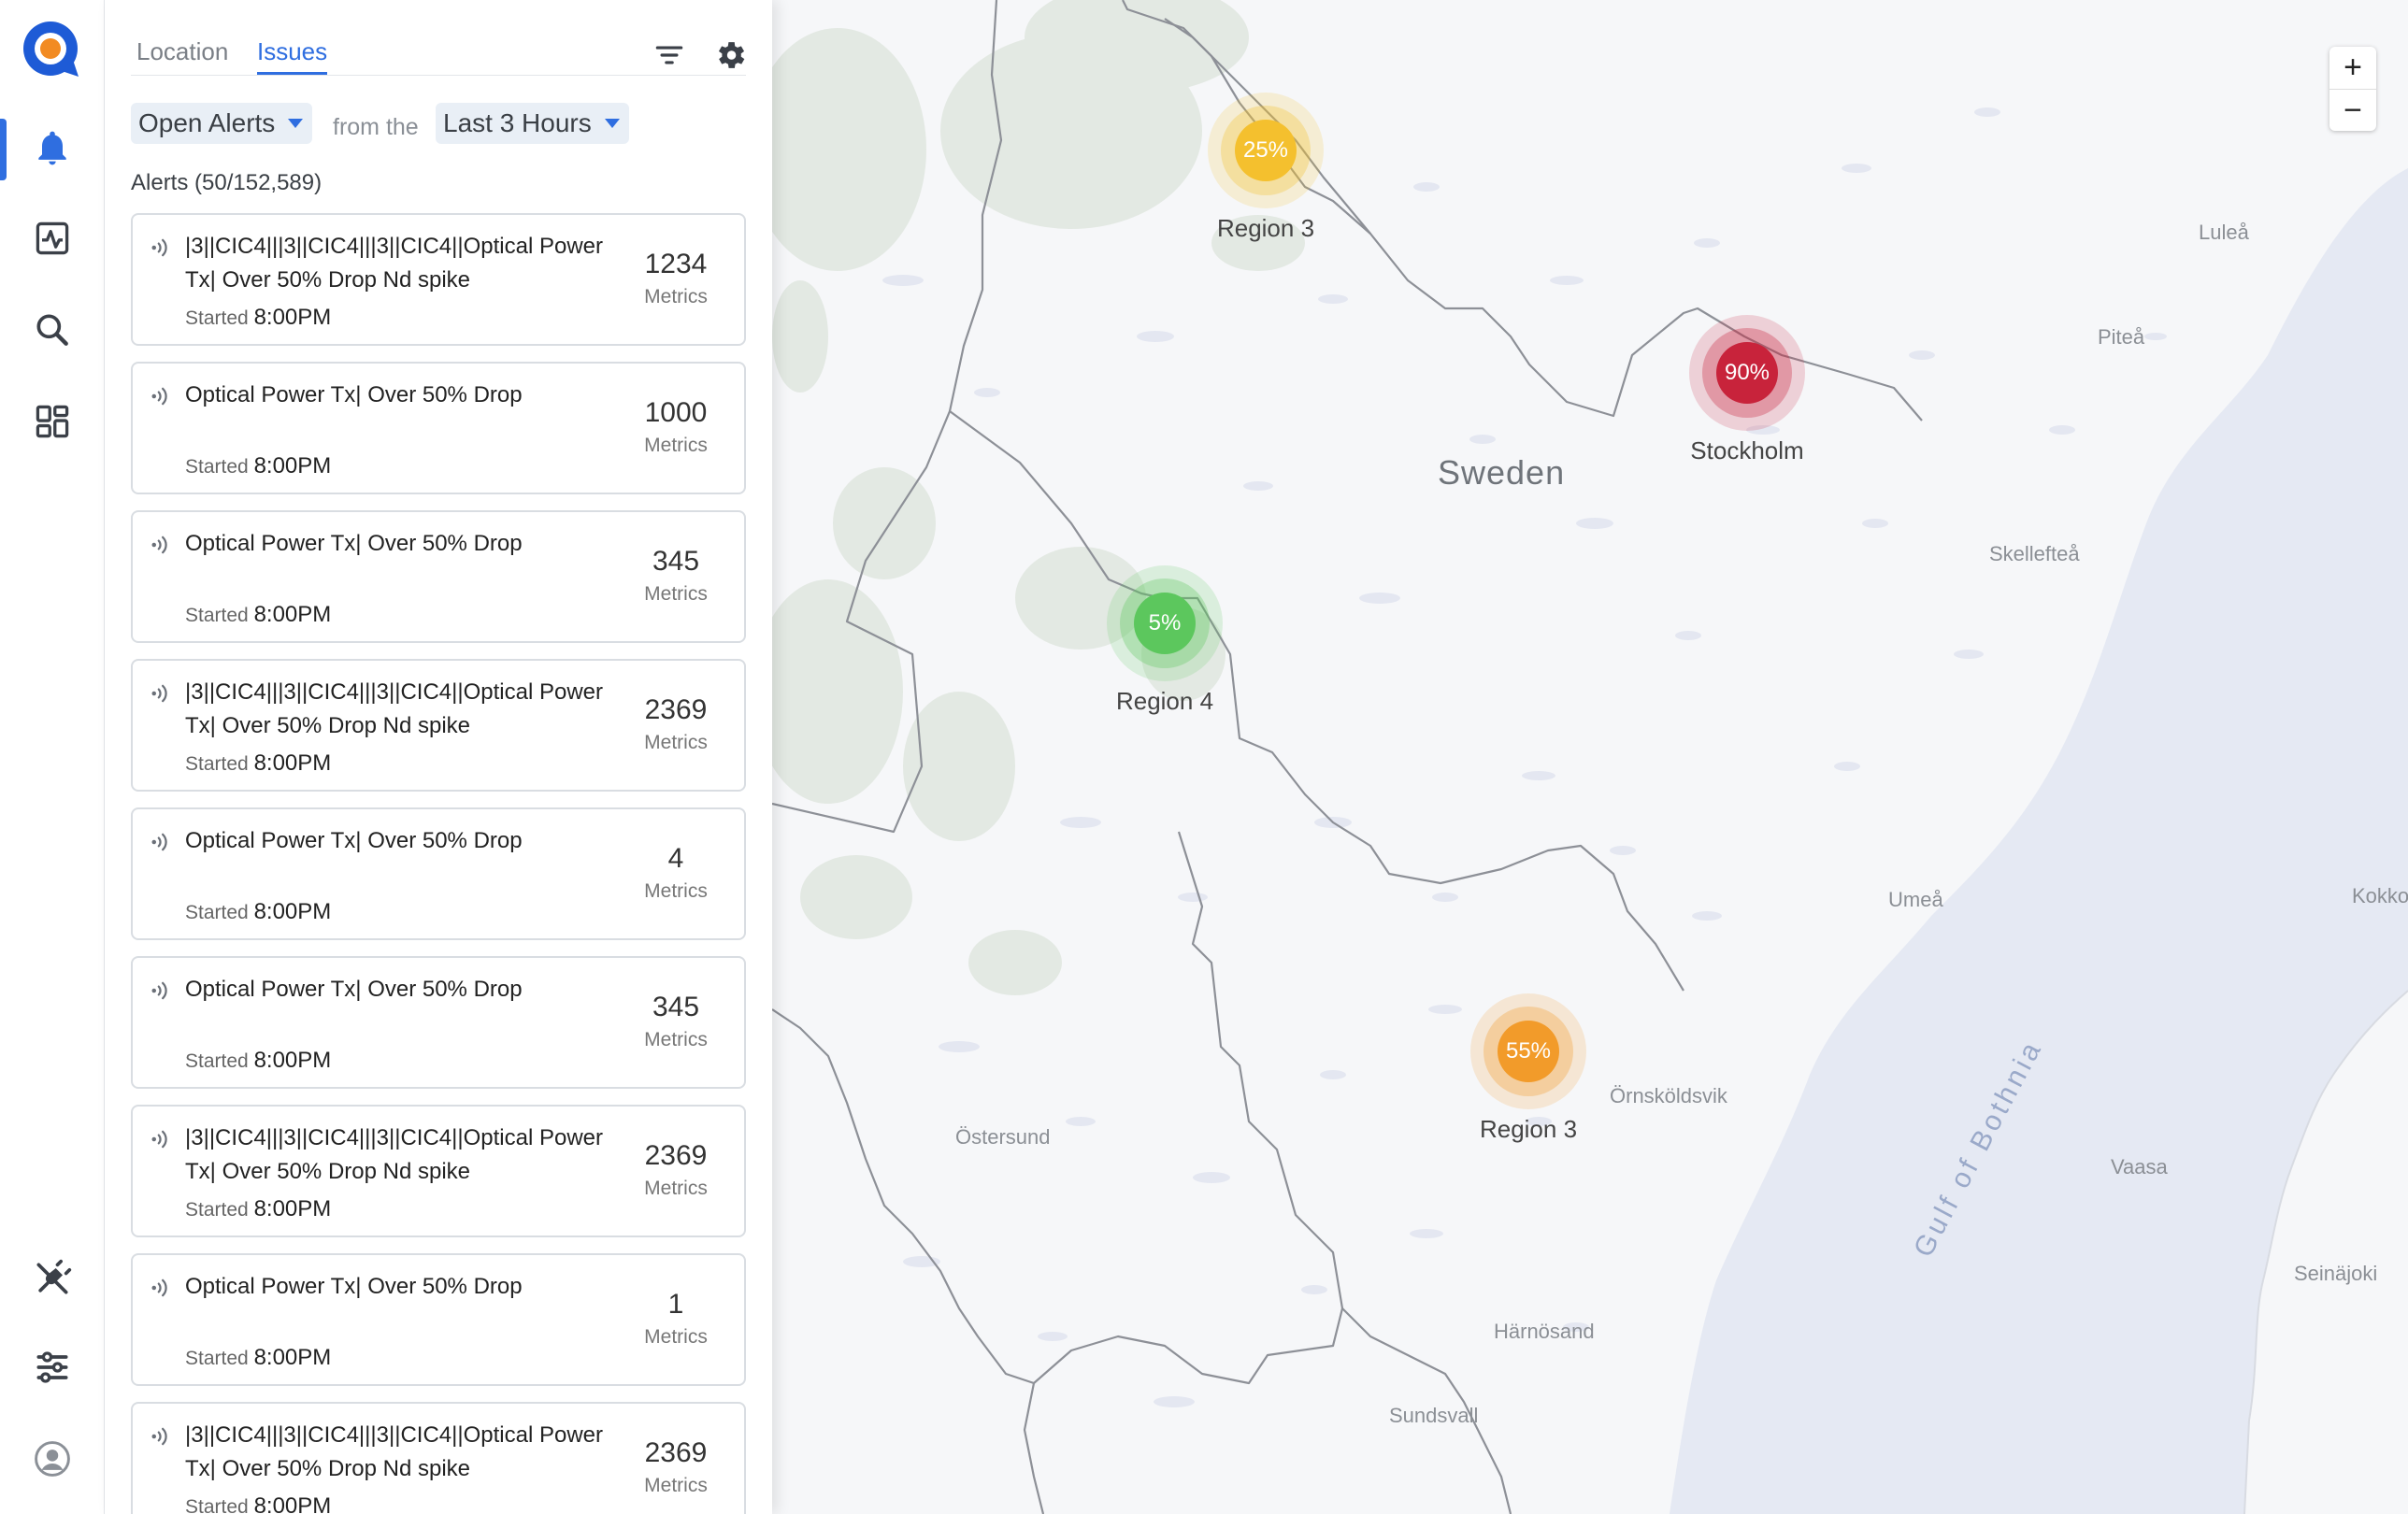 This screenshot has height=1514, width=2408. I want to click on search-icon, so click(52, 332).